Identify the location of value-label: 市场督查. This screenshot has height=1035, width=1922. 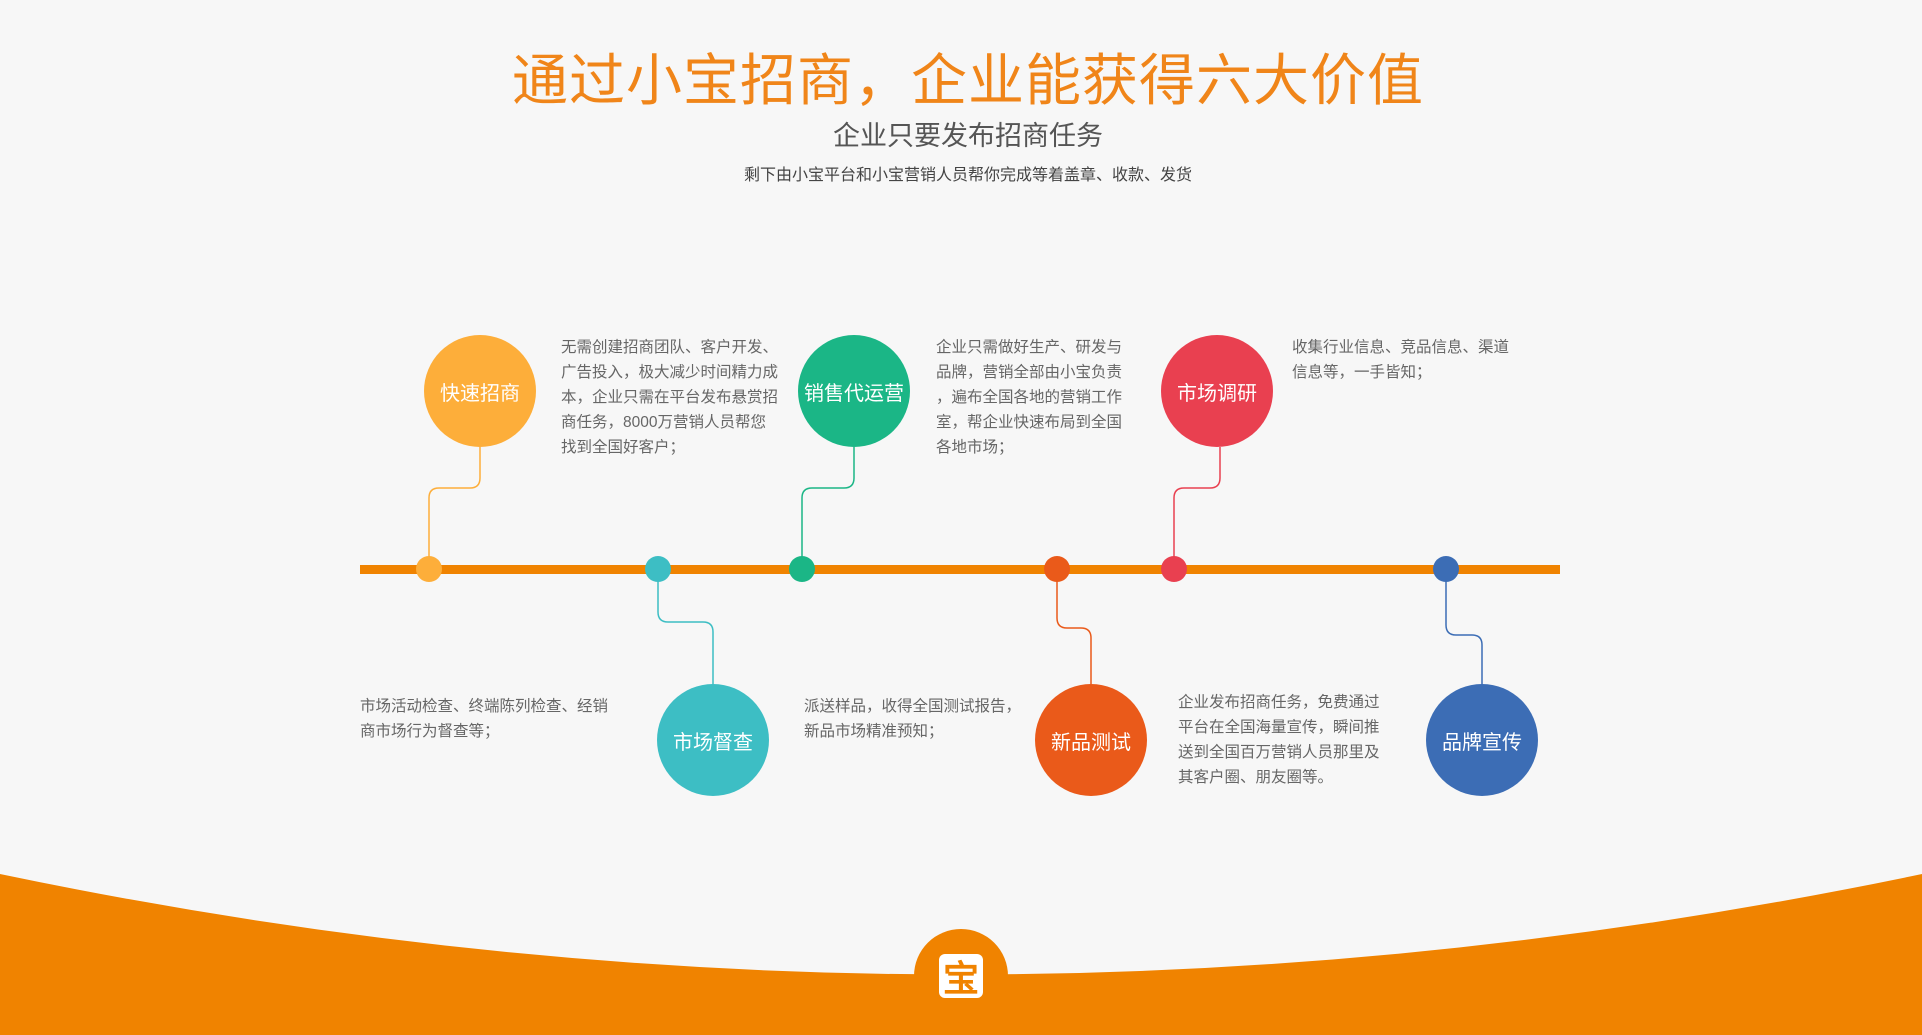
(713, 742).